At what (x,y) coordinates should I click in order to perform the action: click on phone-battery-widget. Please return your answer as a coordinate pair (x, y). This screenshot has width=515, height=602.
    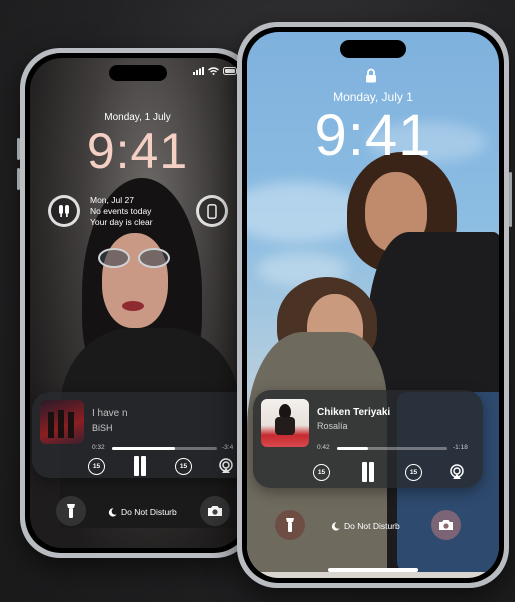
    Looking at the image, I should click on (212, 211).